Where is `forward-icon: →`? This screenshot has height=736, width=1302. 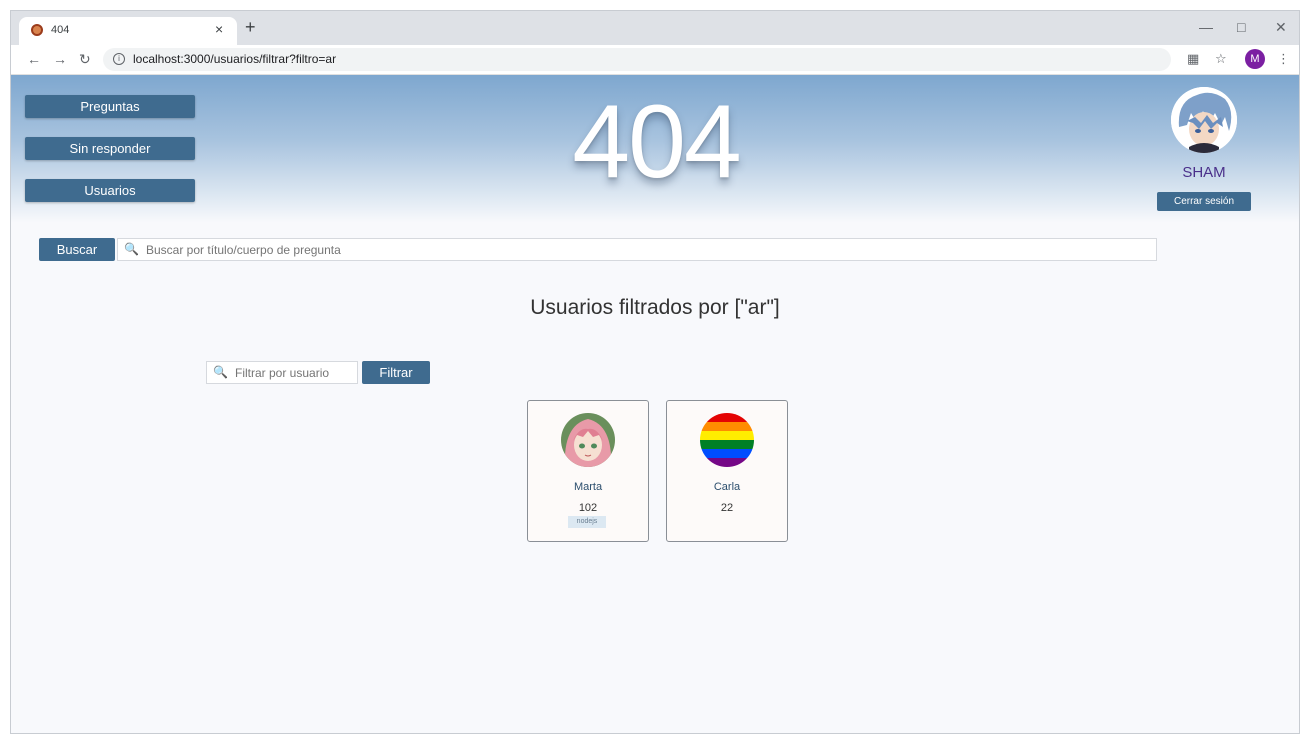 forward-icon: → is located at coordinates (60, 59).